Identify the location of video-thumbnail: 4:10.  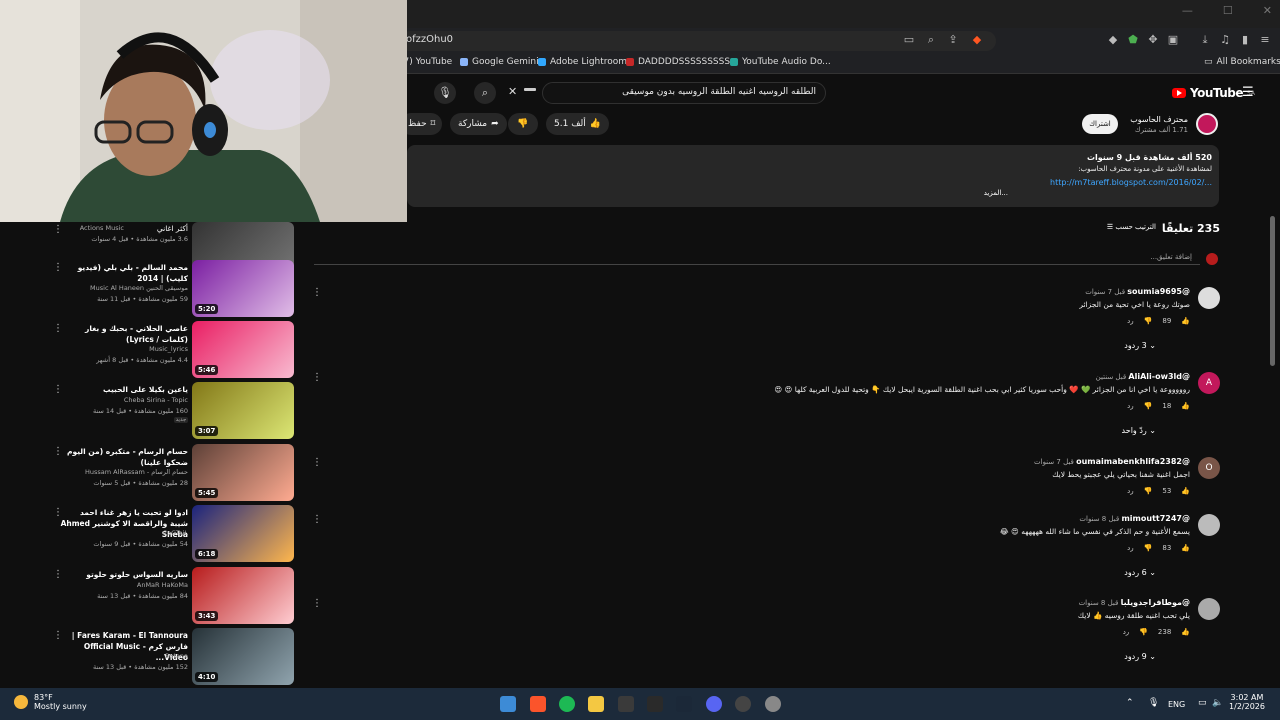
(243, 656).